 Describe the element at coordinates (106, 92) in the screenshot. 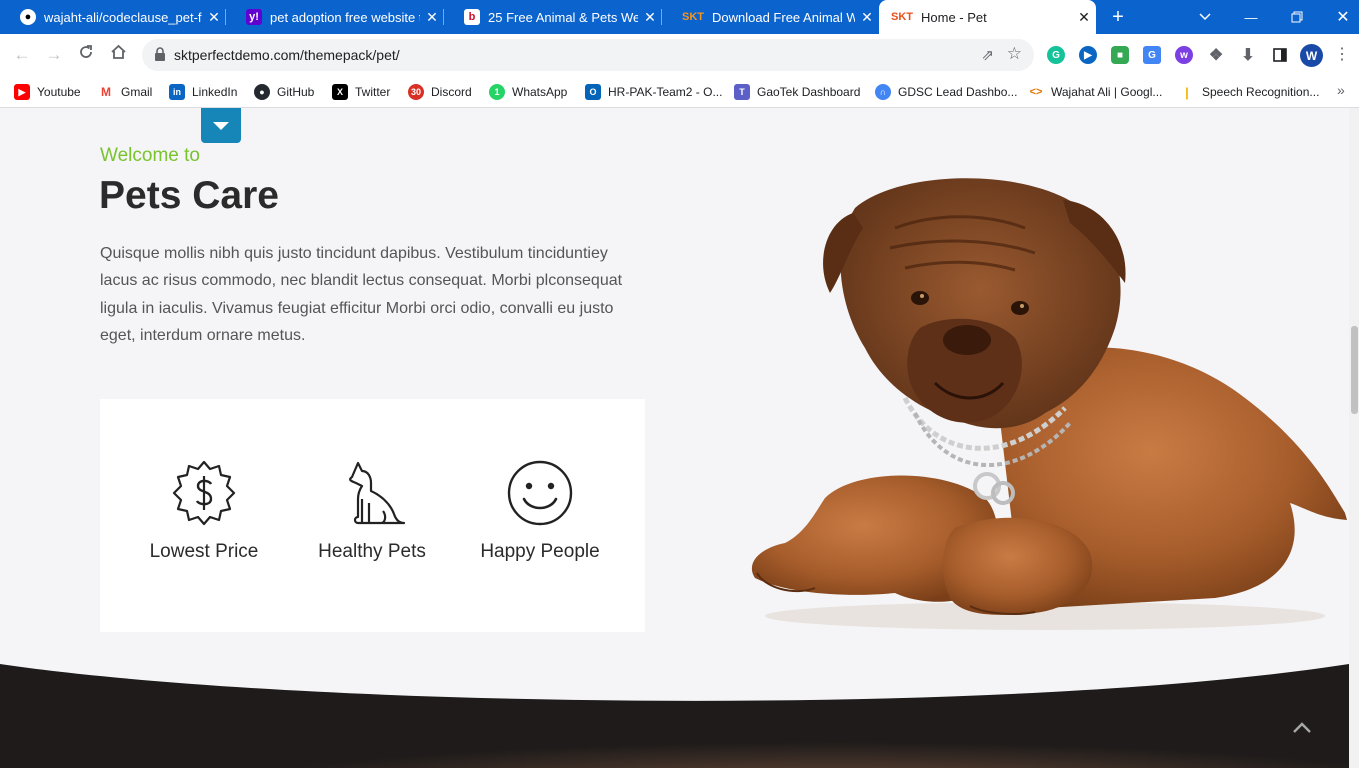

I see `gmail-icon: M` at that location.